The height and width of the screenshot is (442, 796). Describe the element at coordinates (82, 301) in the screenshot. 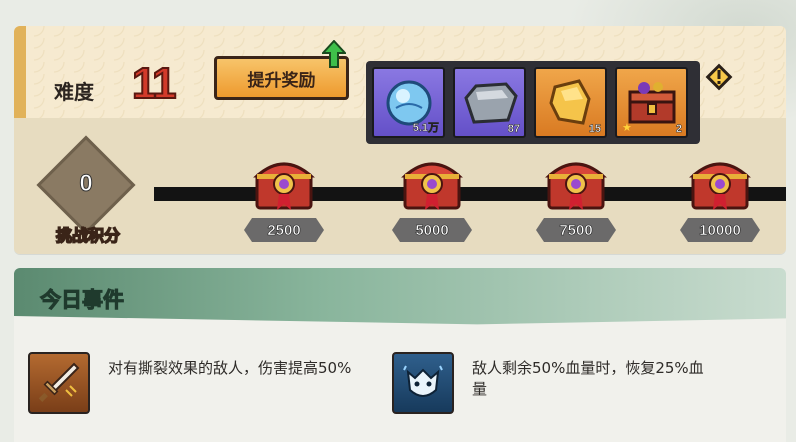

I see `events-title: 今日事件` at that location.